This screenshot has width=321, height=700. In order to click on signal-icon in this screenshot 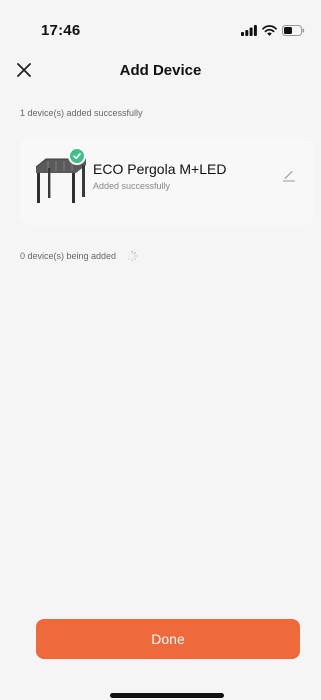, I will do `click(249, 30)`.